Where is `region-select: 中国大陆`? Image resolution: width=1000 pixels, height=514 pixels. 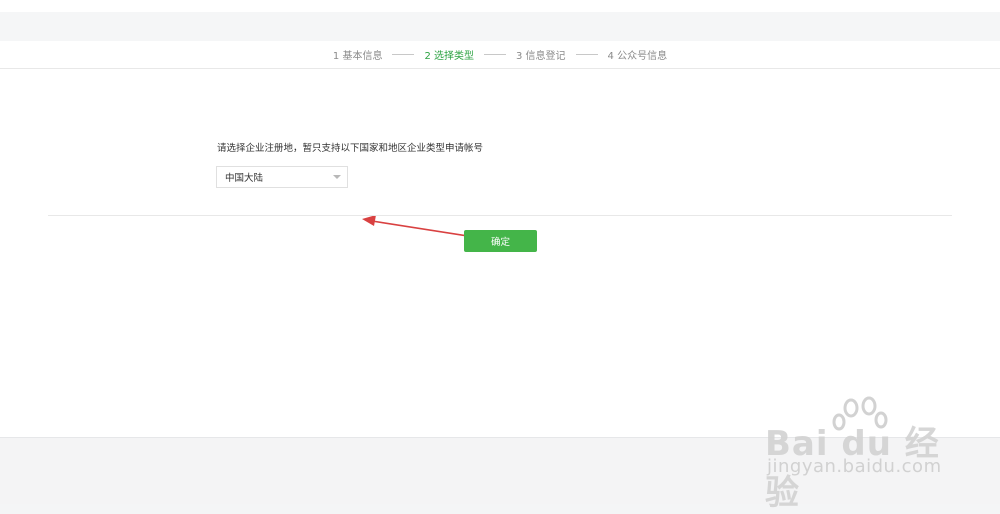 region-select: 中国大陆 is located at coordinates (282, 177).